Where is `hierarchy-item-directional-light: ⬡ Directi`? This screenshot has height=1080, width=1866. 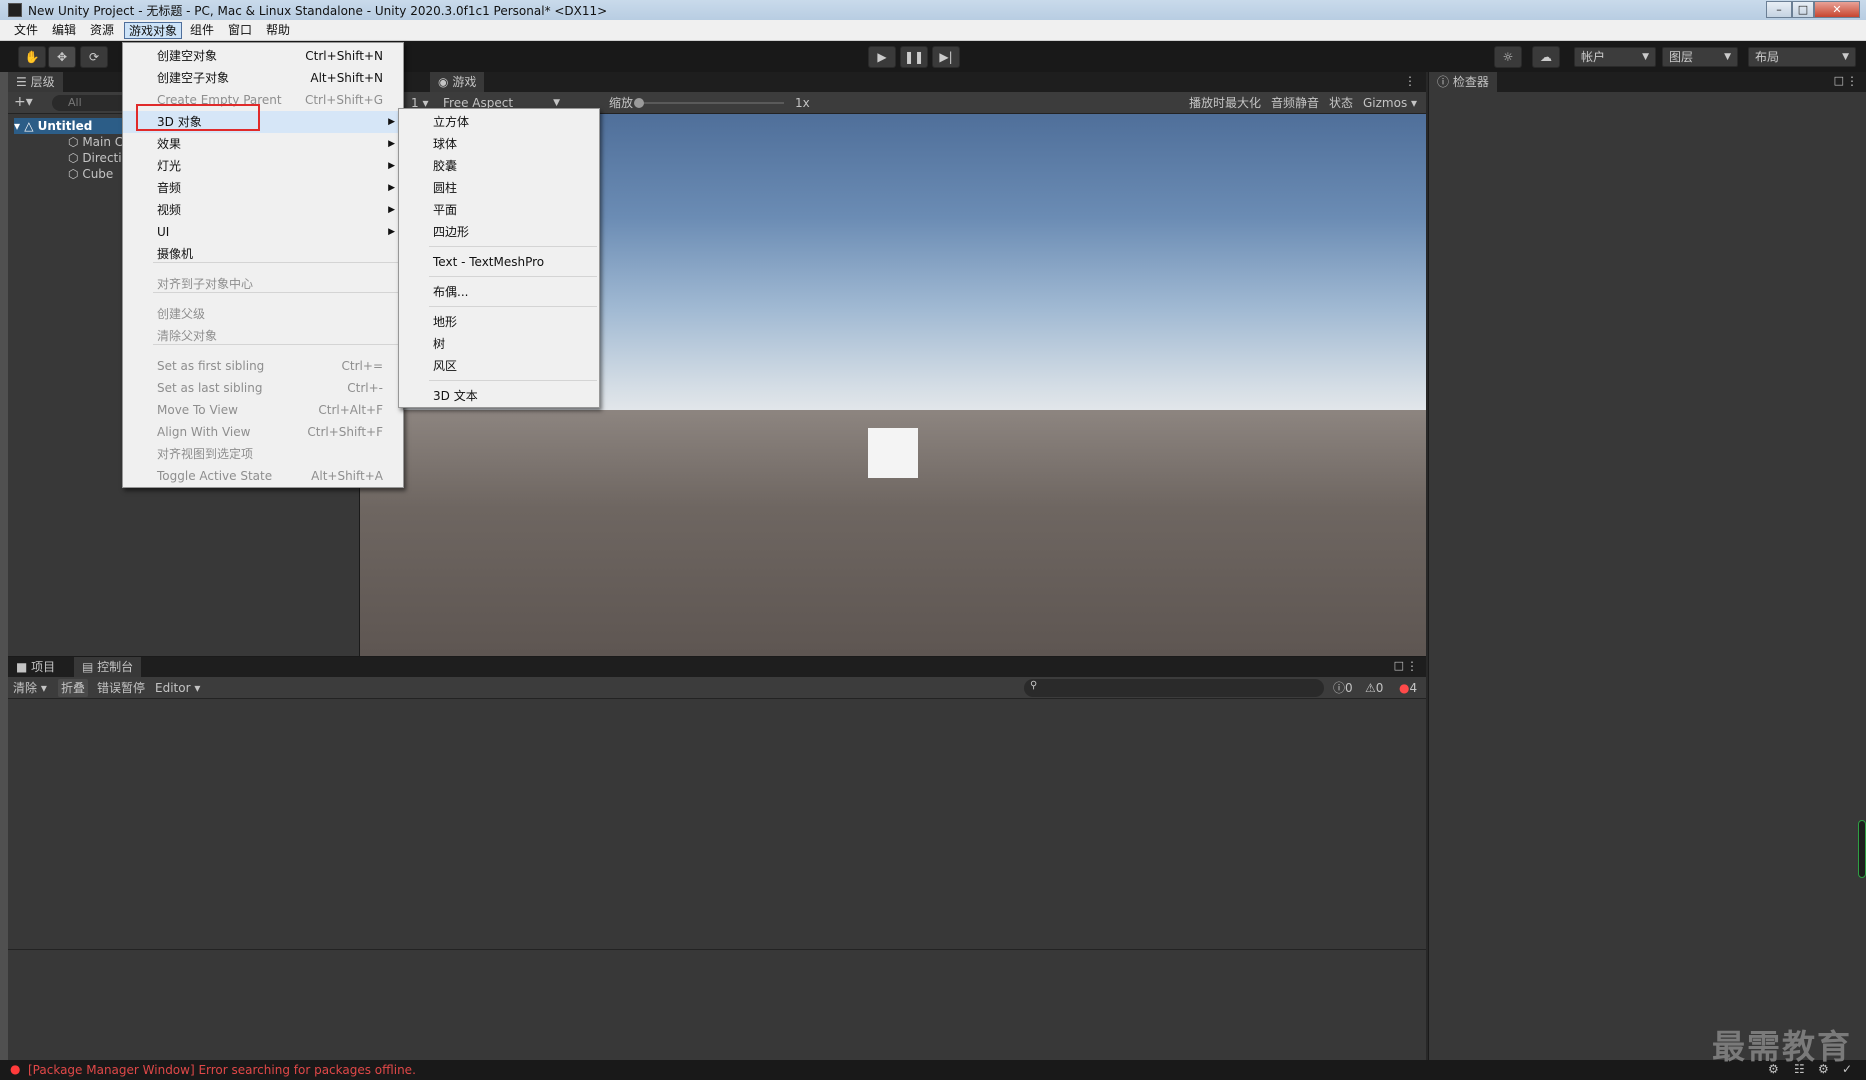
hierarchy-item-directional-light: ⬡ Directi is located at coordinates (95, 158).